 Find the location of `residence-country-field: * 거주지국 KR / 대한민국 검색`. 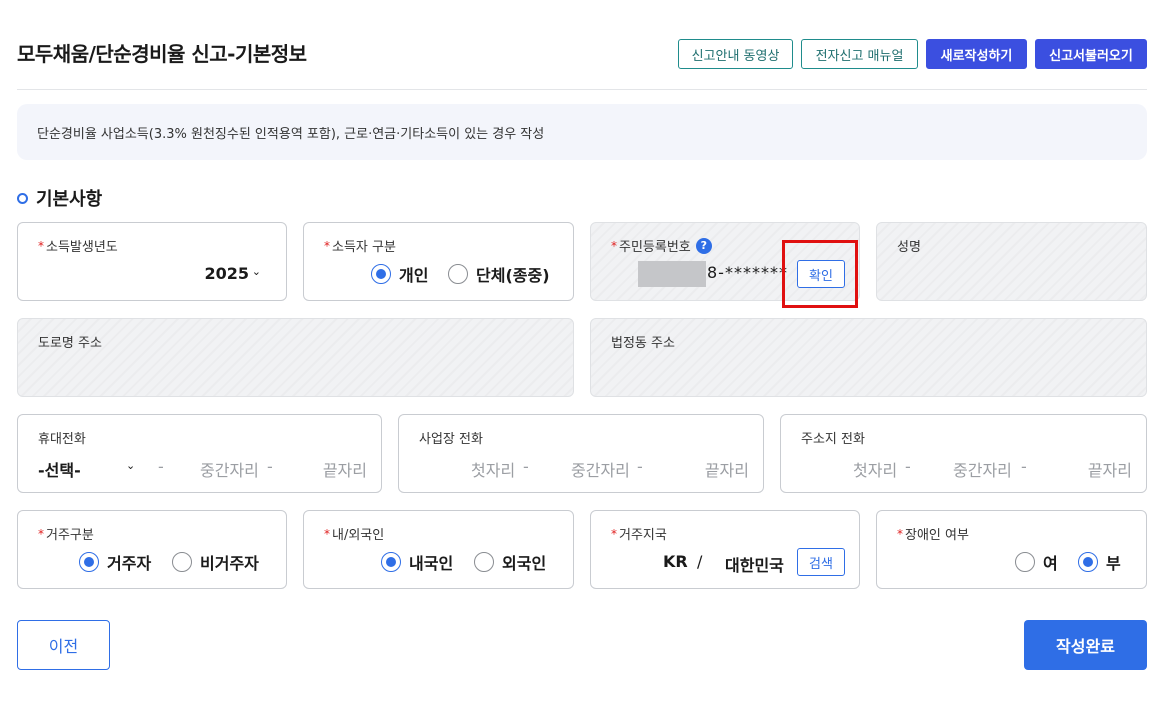

residence-country-field: * 거주지국 KR / 대한민국 검색 is located at coordinates (725, 549).